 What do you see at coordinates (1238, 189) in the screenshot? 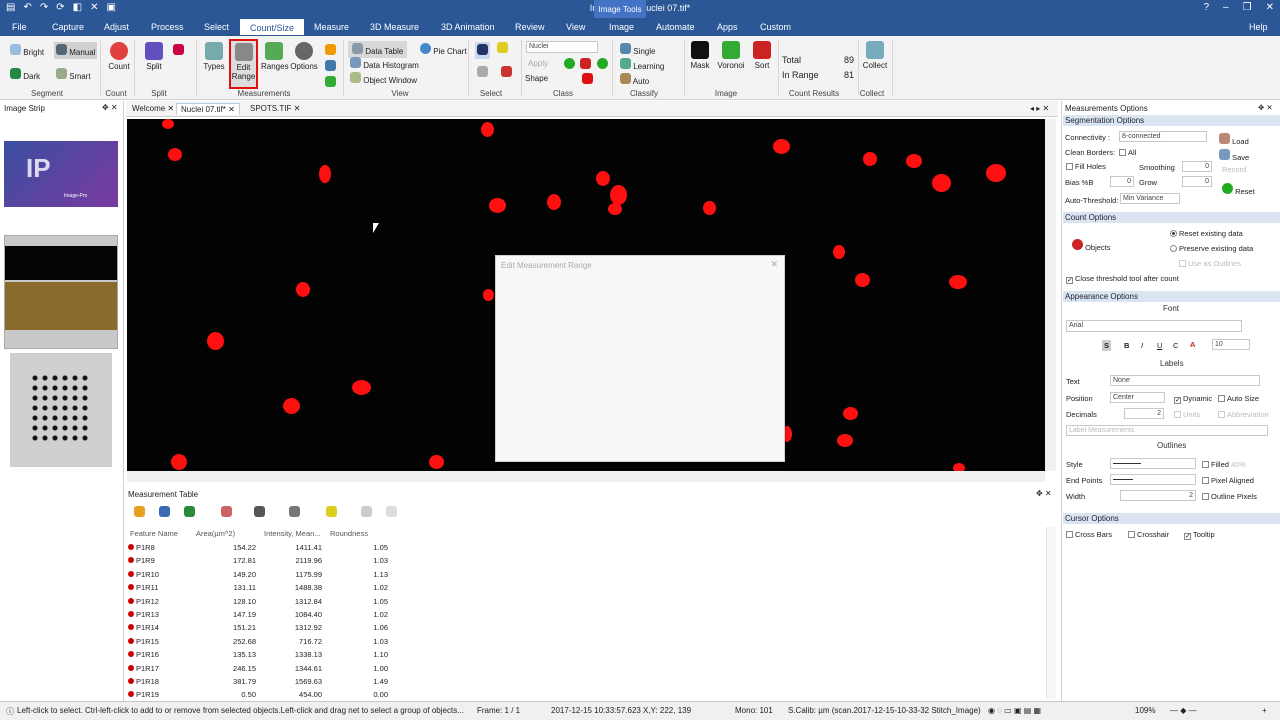
I see `reset-button: Reset` at bounding box center [1238, 189].